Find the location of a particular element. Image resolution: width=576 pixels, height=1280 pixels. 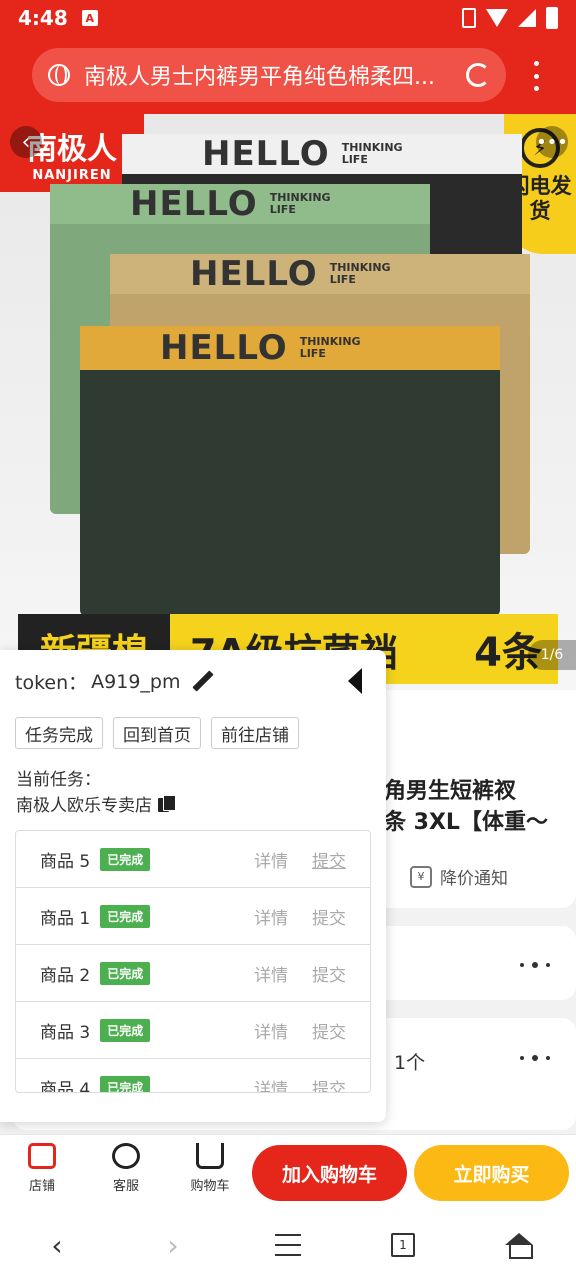

task-name: 商品 4 is located at coordinates (65, 1086).